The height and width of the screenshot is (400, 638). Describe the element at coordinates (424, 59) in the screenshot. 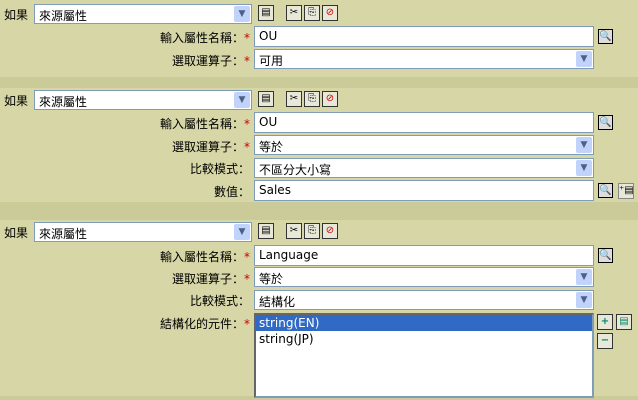

I see `operator-select: 可用 ▼` at that location.